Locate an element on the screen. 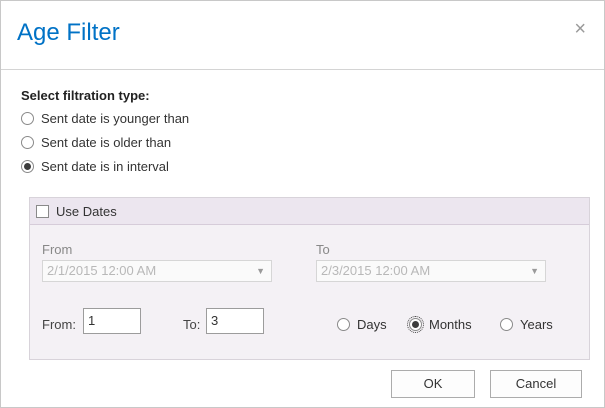  option-younger-than-label: Sent date is younger than is located at coordinates (115, 118).